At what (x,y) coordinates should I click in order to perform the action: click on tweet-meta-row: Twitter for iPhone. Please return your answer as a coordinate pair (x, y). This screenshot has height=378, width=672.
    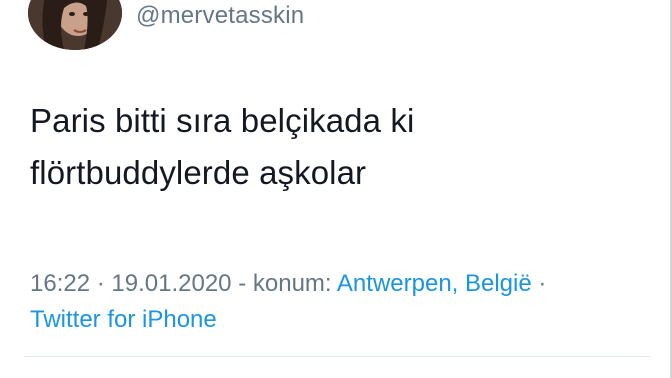
    Looking at the image, I should click on (340, 320).